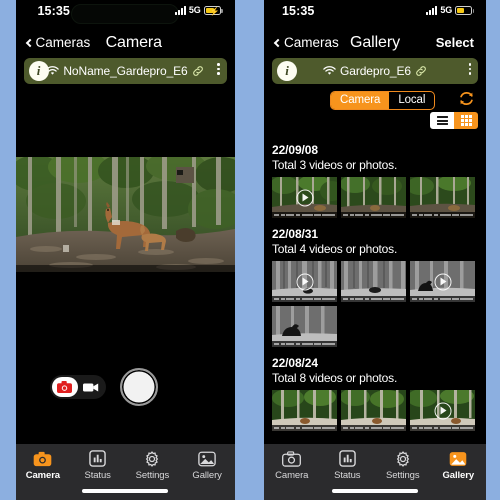  What do you see at coordinates (375, 494) in the screenshot?
I see `right-home-indicator-wrap` at bounding box center [375, 494].